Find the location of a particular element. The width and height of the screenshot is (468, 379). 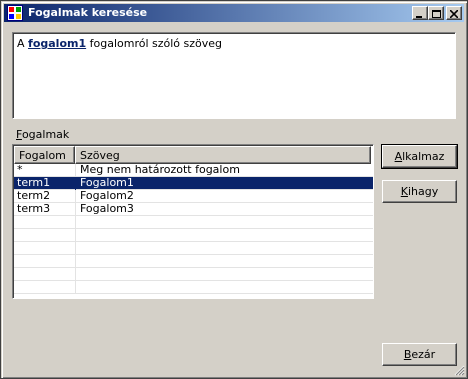

cell-term: * is located at coordinates (20, 169).